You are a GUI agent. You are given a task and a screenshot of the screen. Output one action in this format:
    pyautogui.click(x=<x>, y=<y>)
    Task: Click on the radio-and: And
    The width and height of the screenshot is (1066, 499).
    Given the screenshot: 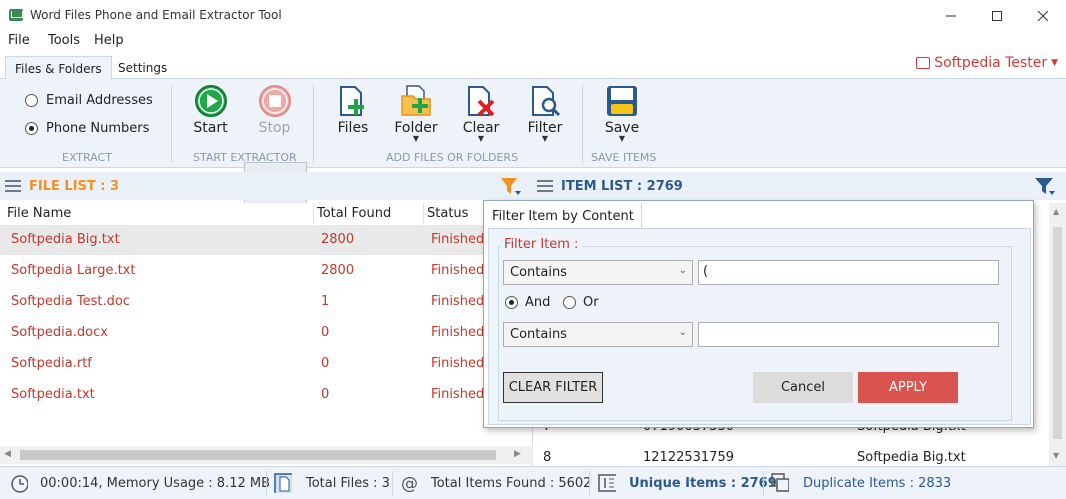 What is the action you would take?
    pyautogui.click(x=527, y=302)
    